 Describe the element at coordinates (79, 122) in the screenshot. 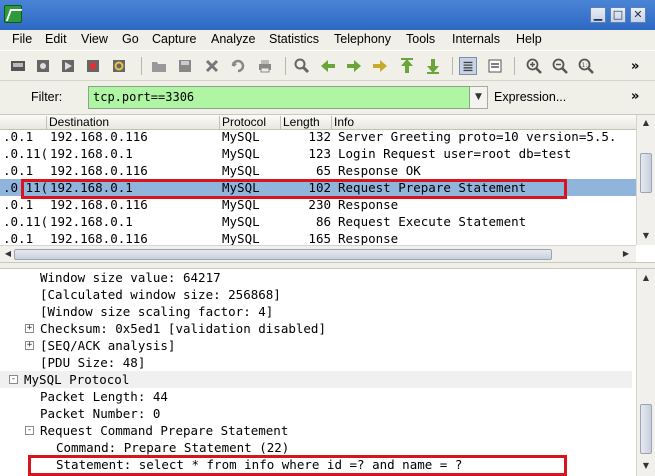

I see `column-destination: Destination` at that location.